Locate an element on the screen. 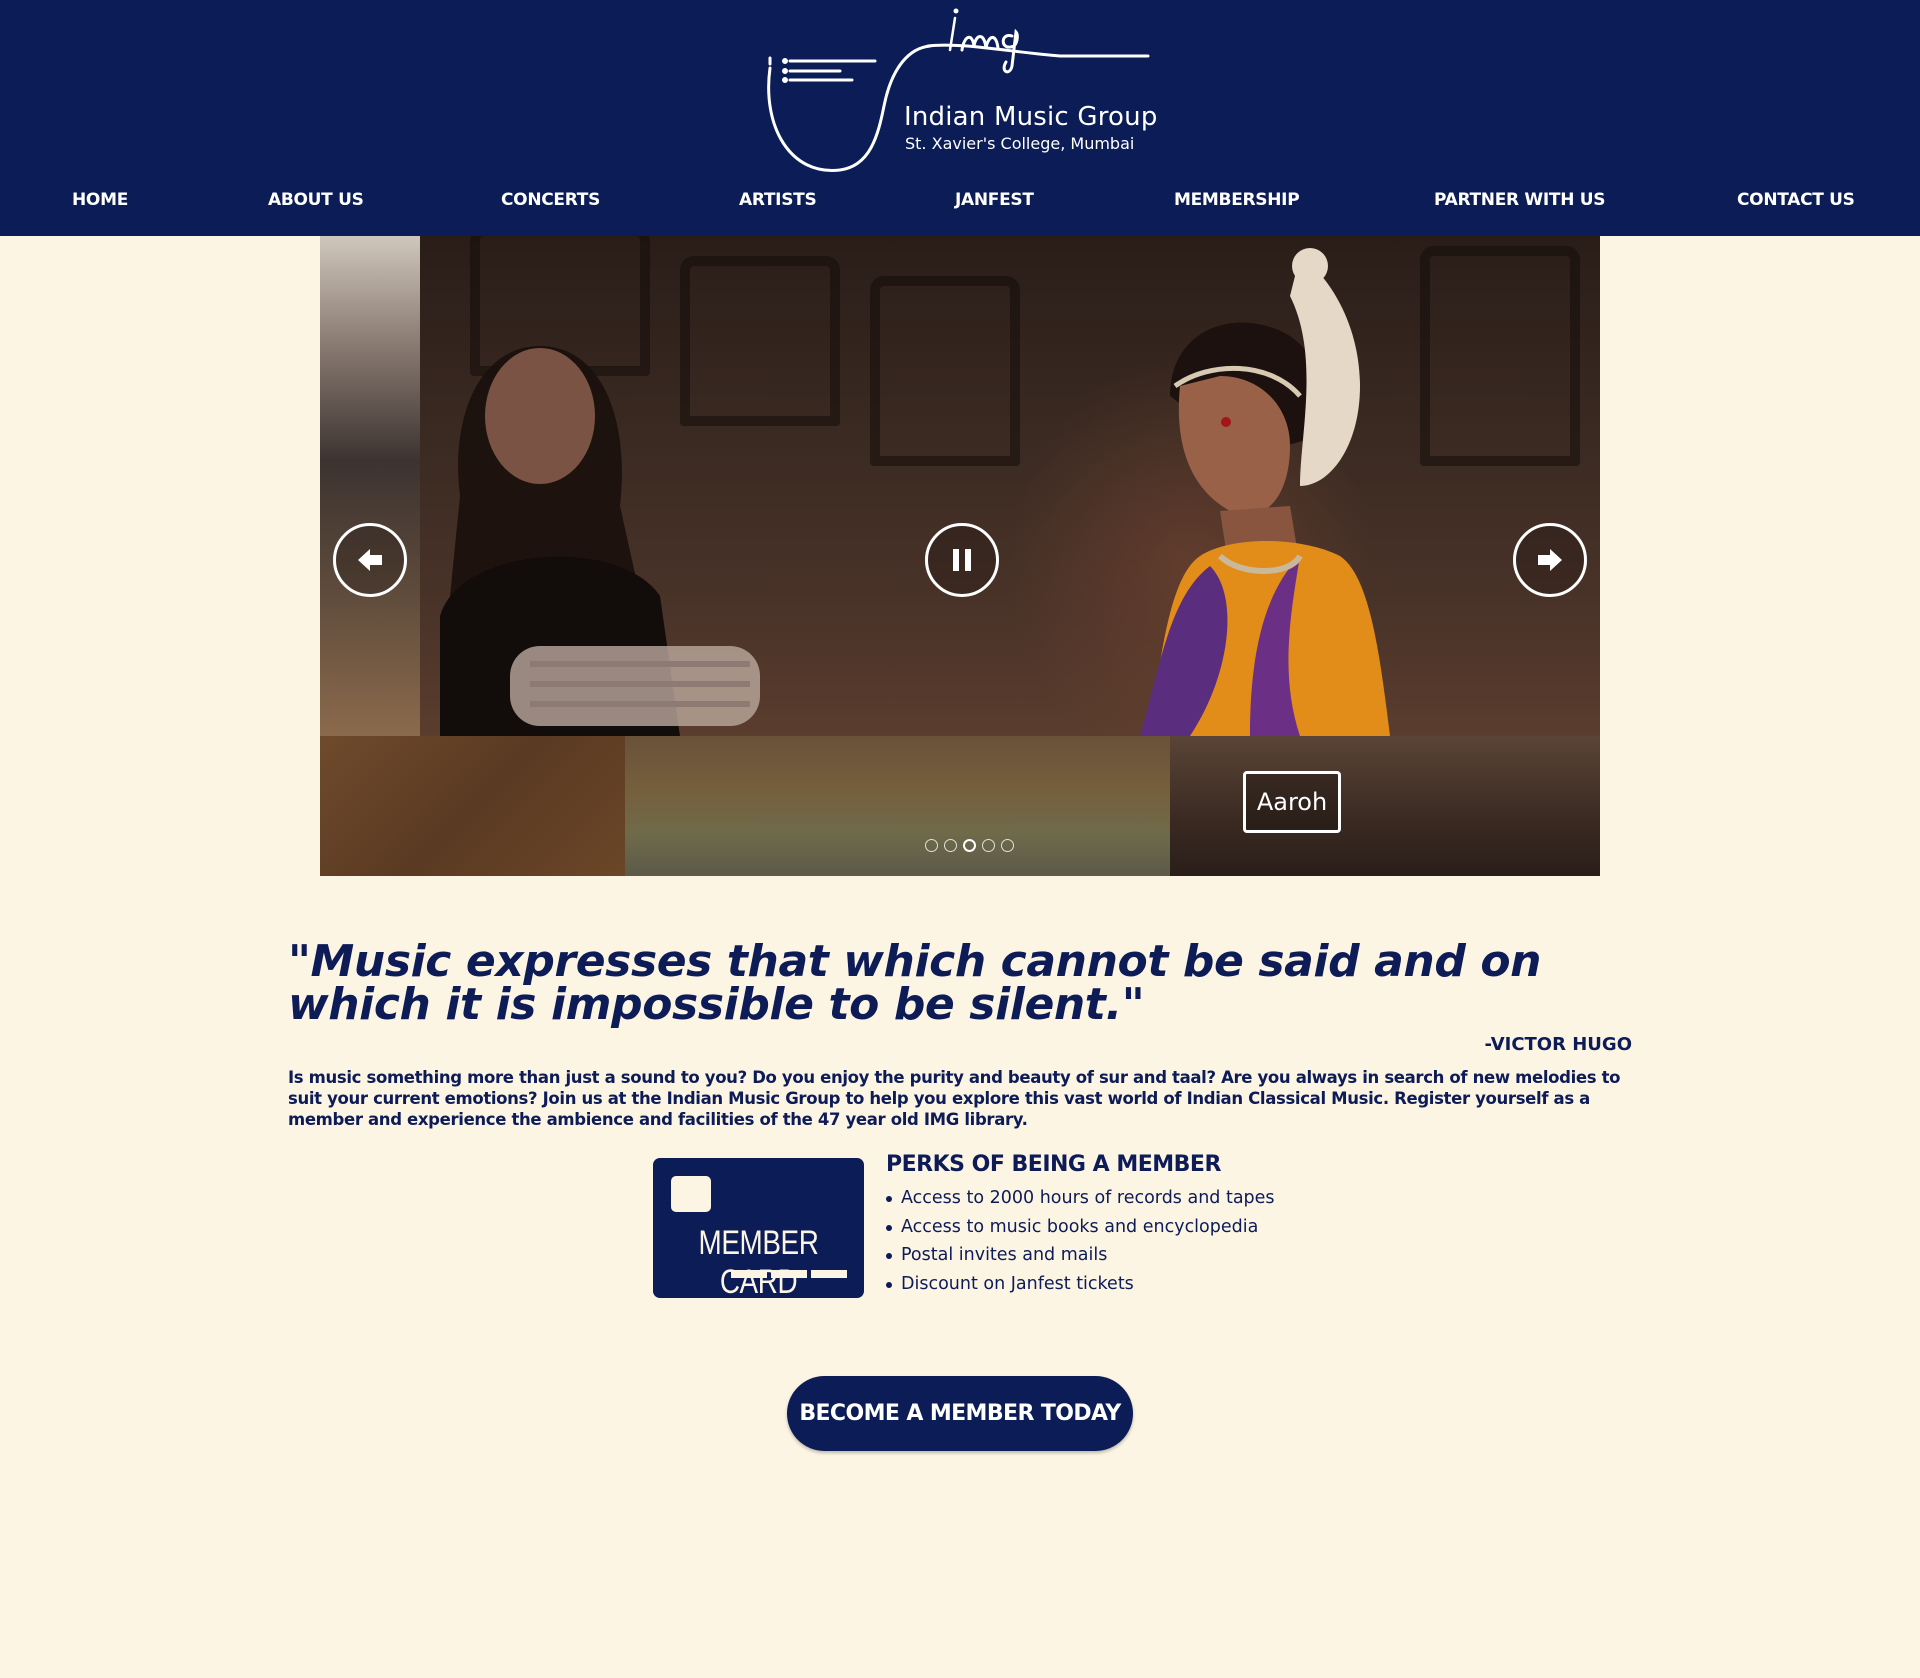 This screenshot has width=1920, height=1678. prev-slide-button is located at coordinates (370, 560).